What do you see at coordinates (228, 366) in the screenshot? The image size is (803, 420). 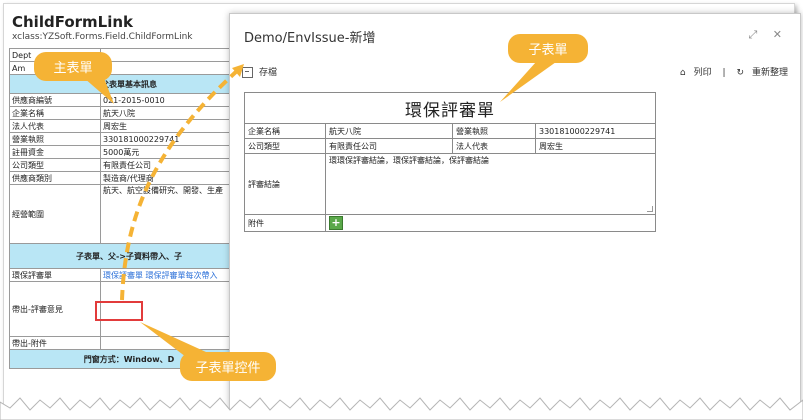 I see `callout-child-control: 子表單控件` at bounding box center [228, 366].